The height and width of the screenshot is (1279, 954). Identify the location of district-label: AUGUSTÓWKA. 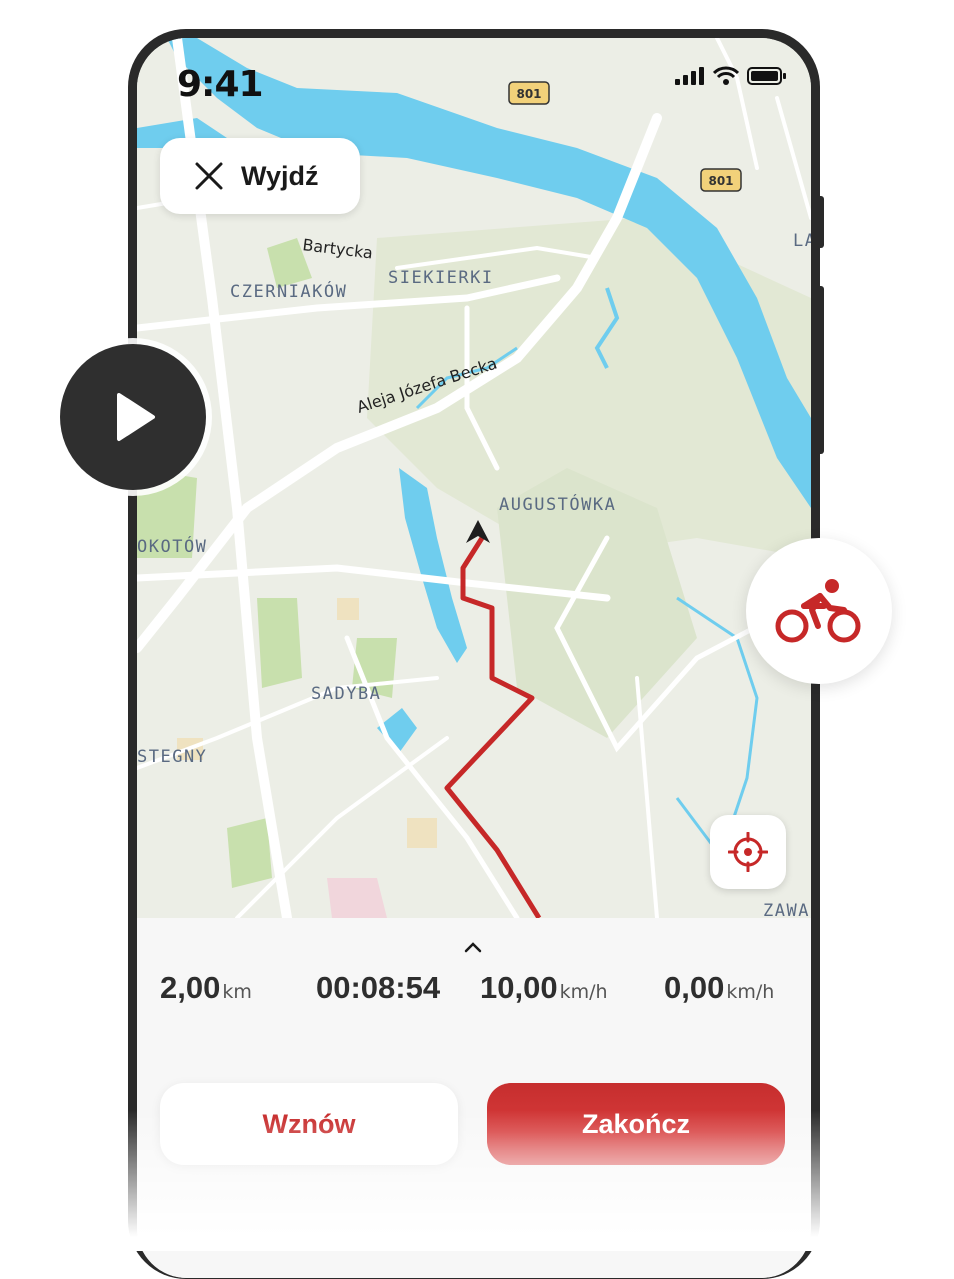
(557, 504).